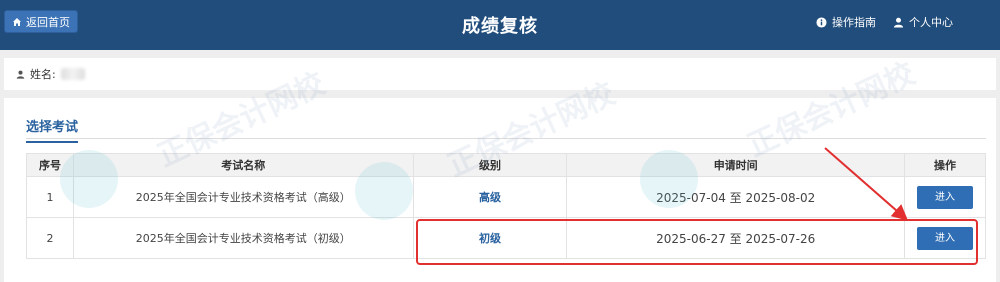  I want to click on tab-divider, so click(506, 138).